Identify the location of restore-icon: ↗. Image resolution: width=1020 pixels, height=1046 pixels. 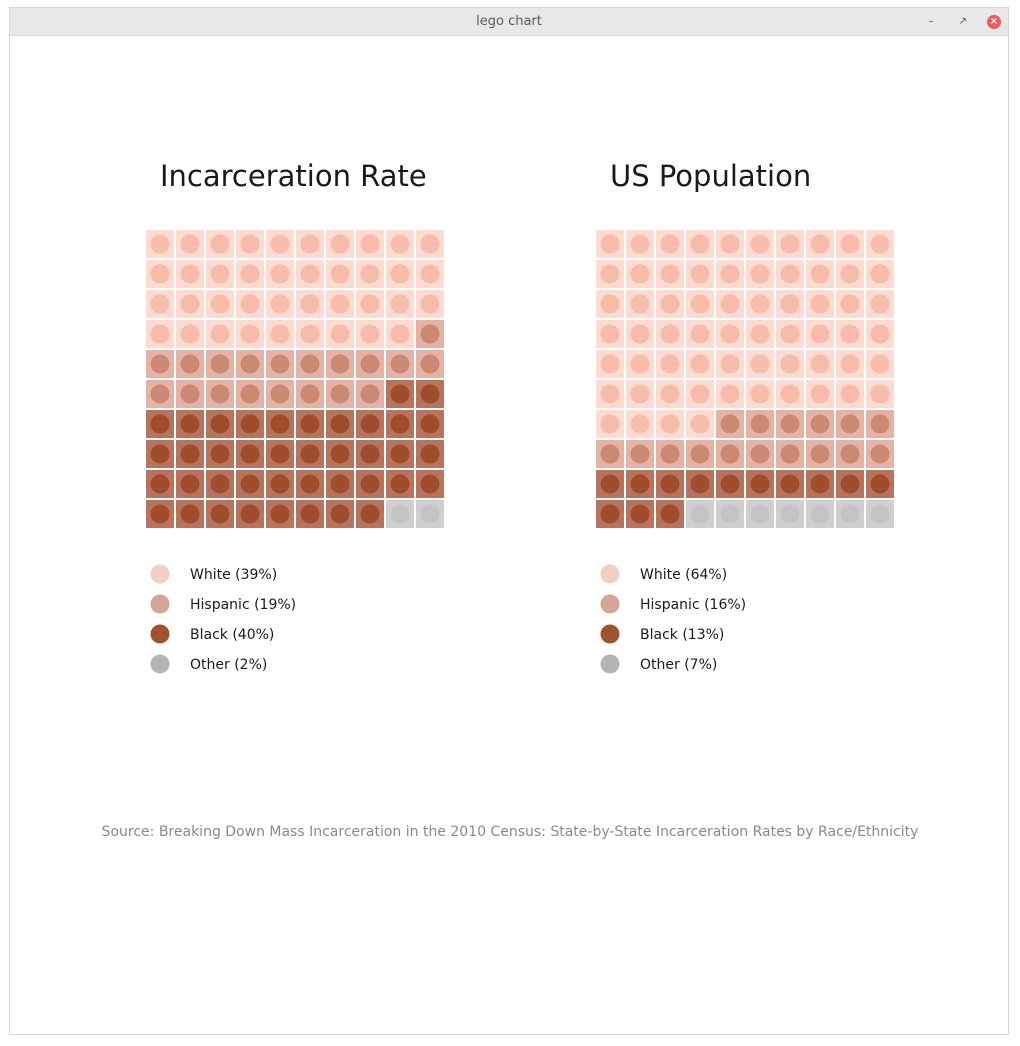
(963, 22).